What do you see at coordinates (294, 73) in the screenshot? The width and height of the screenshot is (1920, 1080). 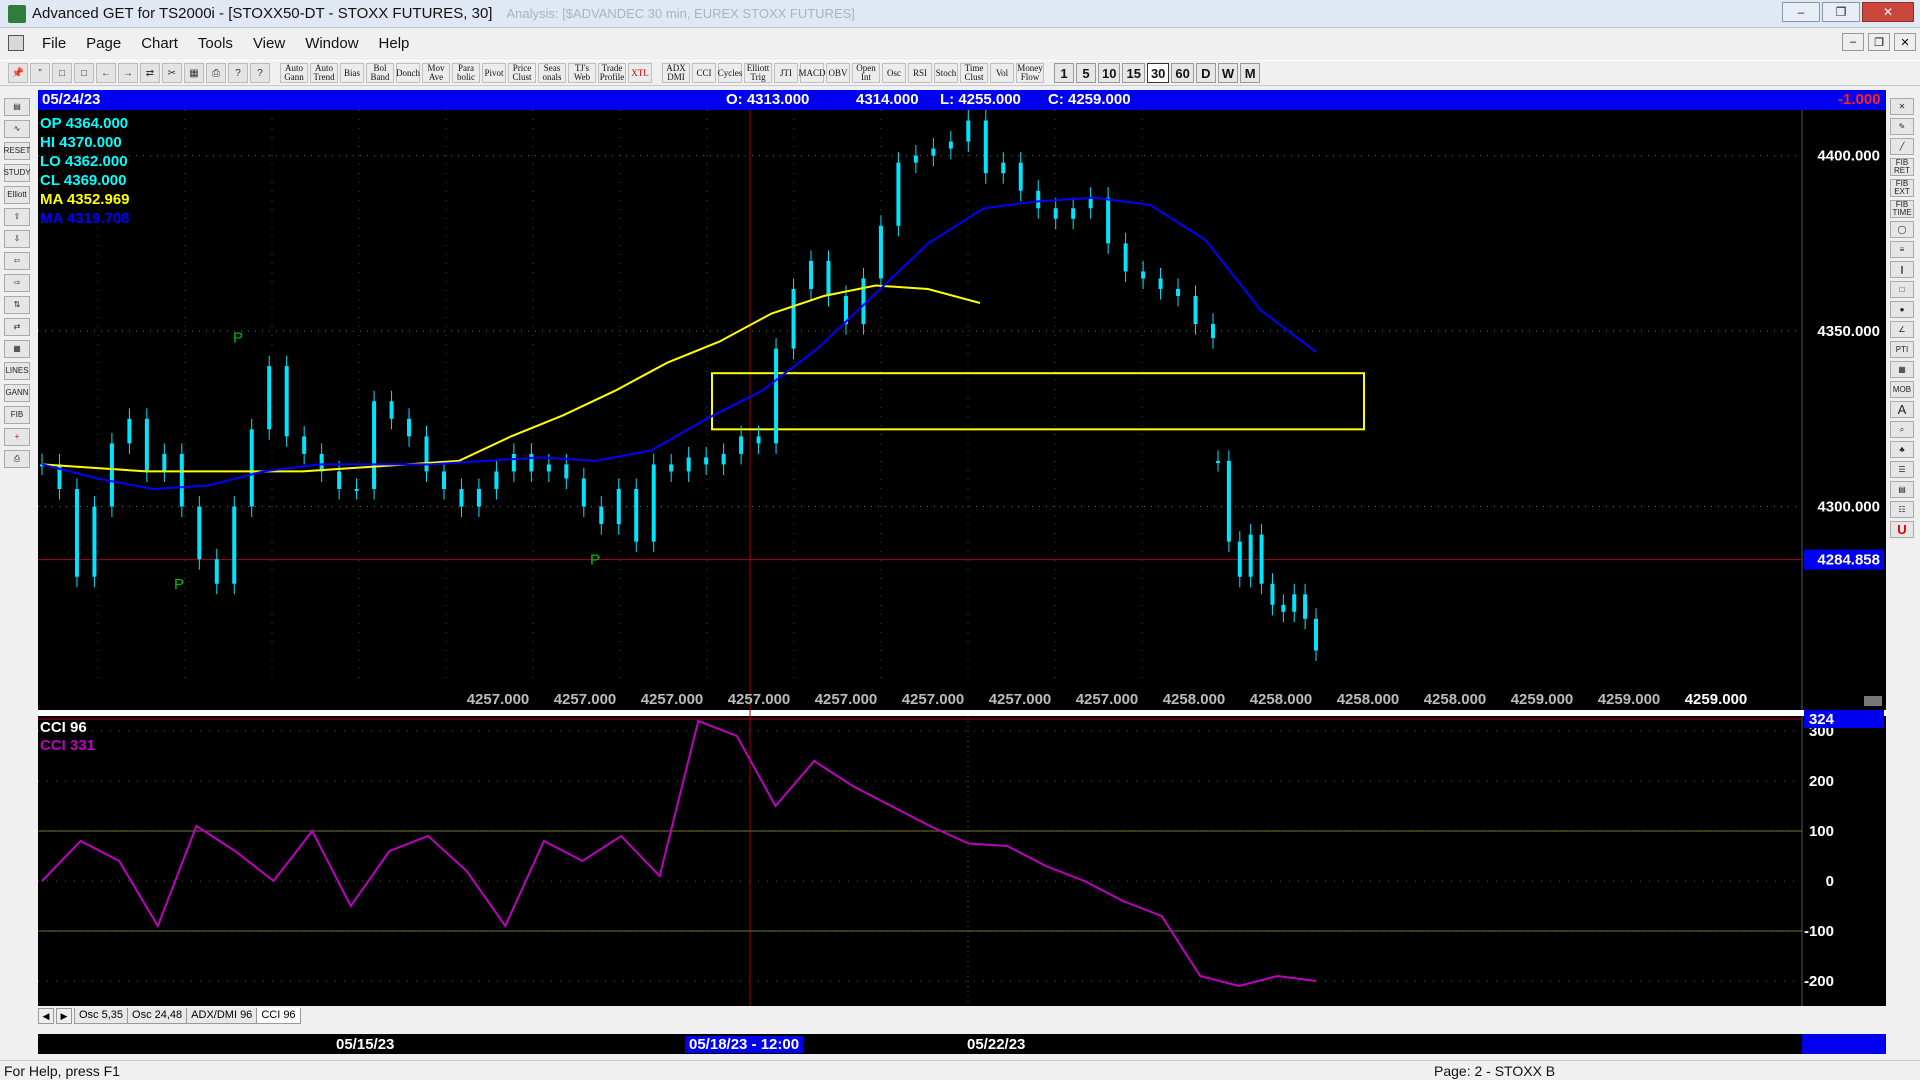 I see `study-auto-gann: Auto Gann` at bounding box center [294, 73].